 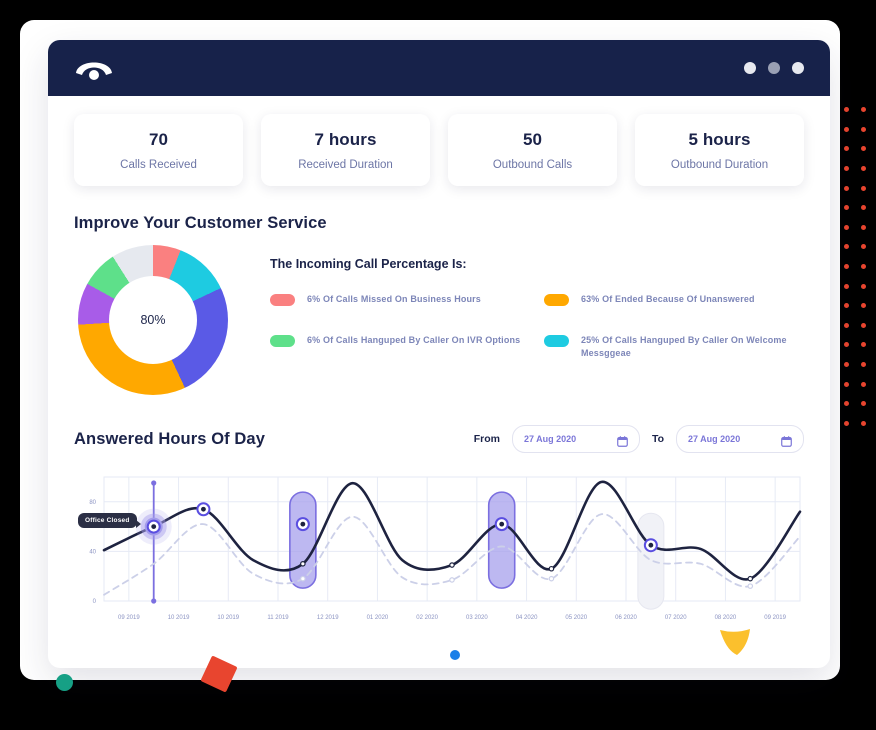 What do you see at coordinates (95, 602) in the screenshot?
I see `y-axis-tick-label: 0` at bounding box center [95, 602].